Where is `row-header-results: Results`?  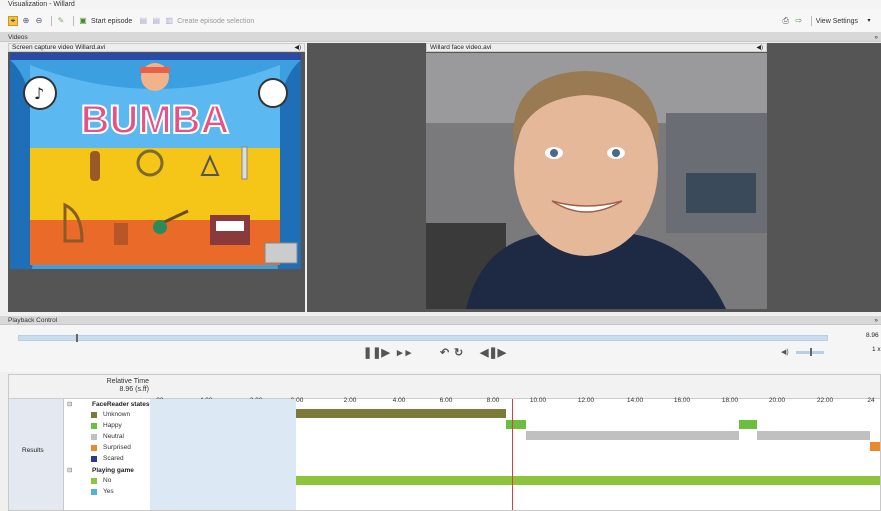
row-header-results: Results is located at coordinates (33, 450).